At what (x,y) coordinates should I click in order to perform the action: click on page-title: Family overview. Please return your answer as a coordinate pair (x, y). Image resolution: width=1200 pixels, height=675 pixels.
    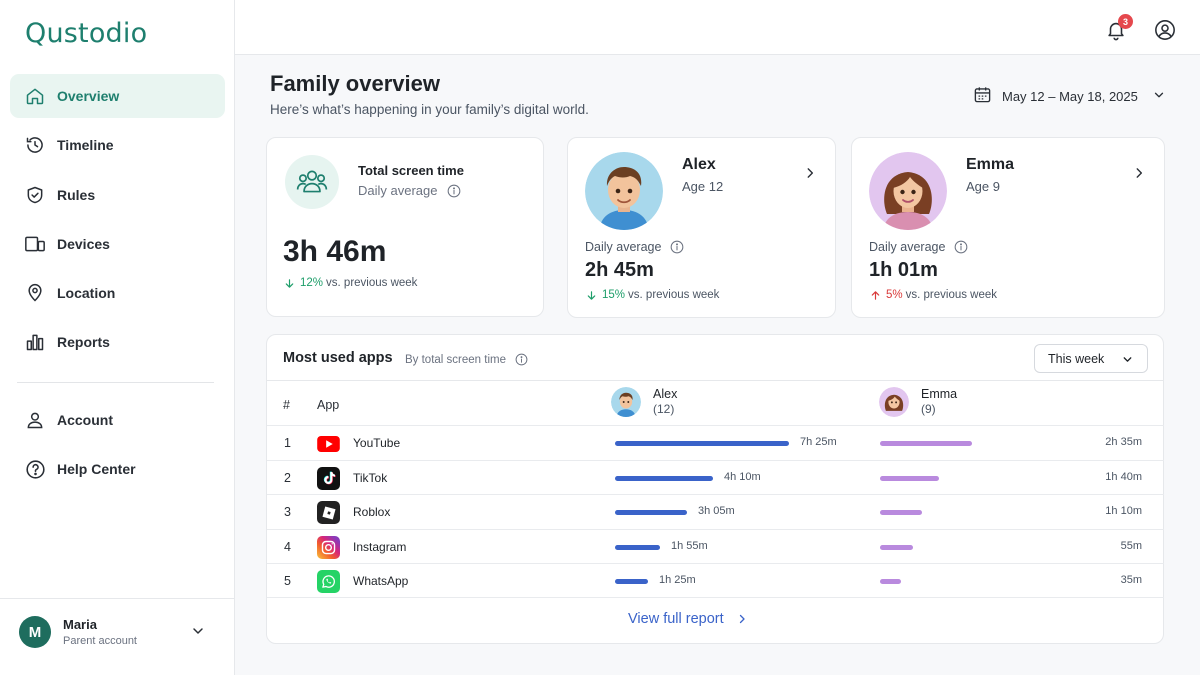
    Looking at the image, I should click on (355, 83).